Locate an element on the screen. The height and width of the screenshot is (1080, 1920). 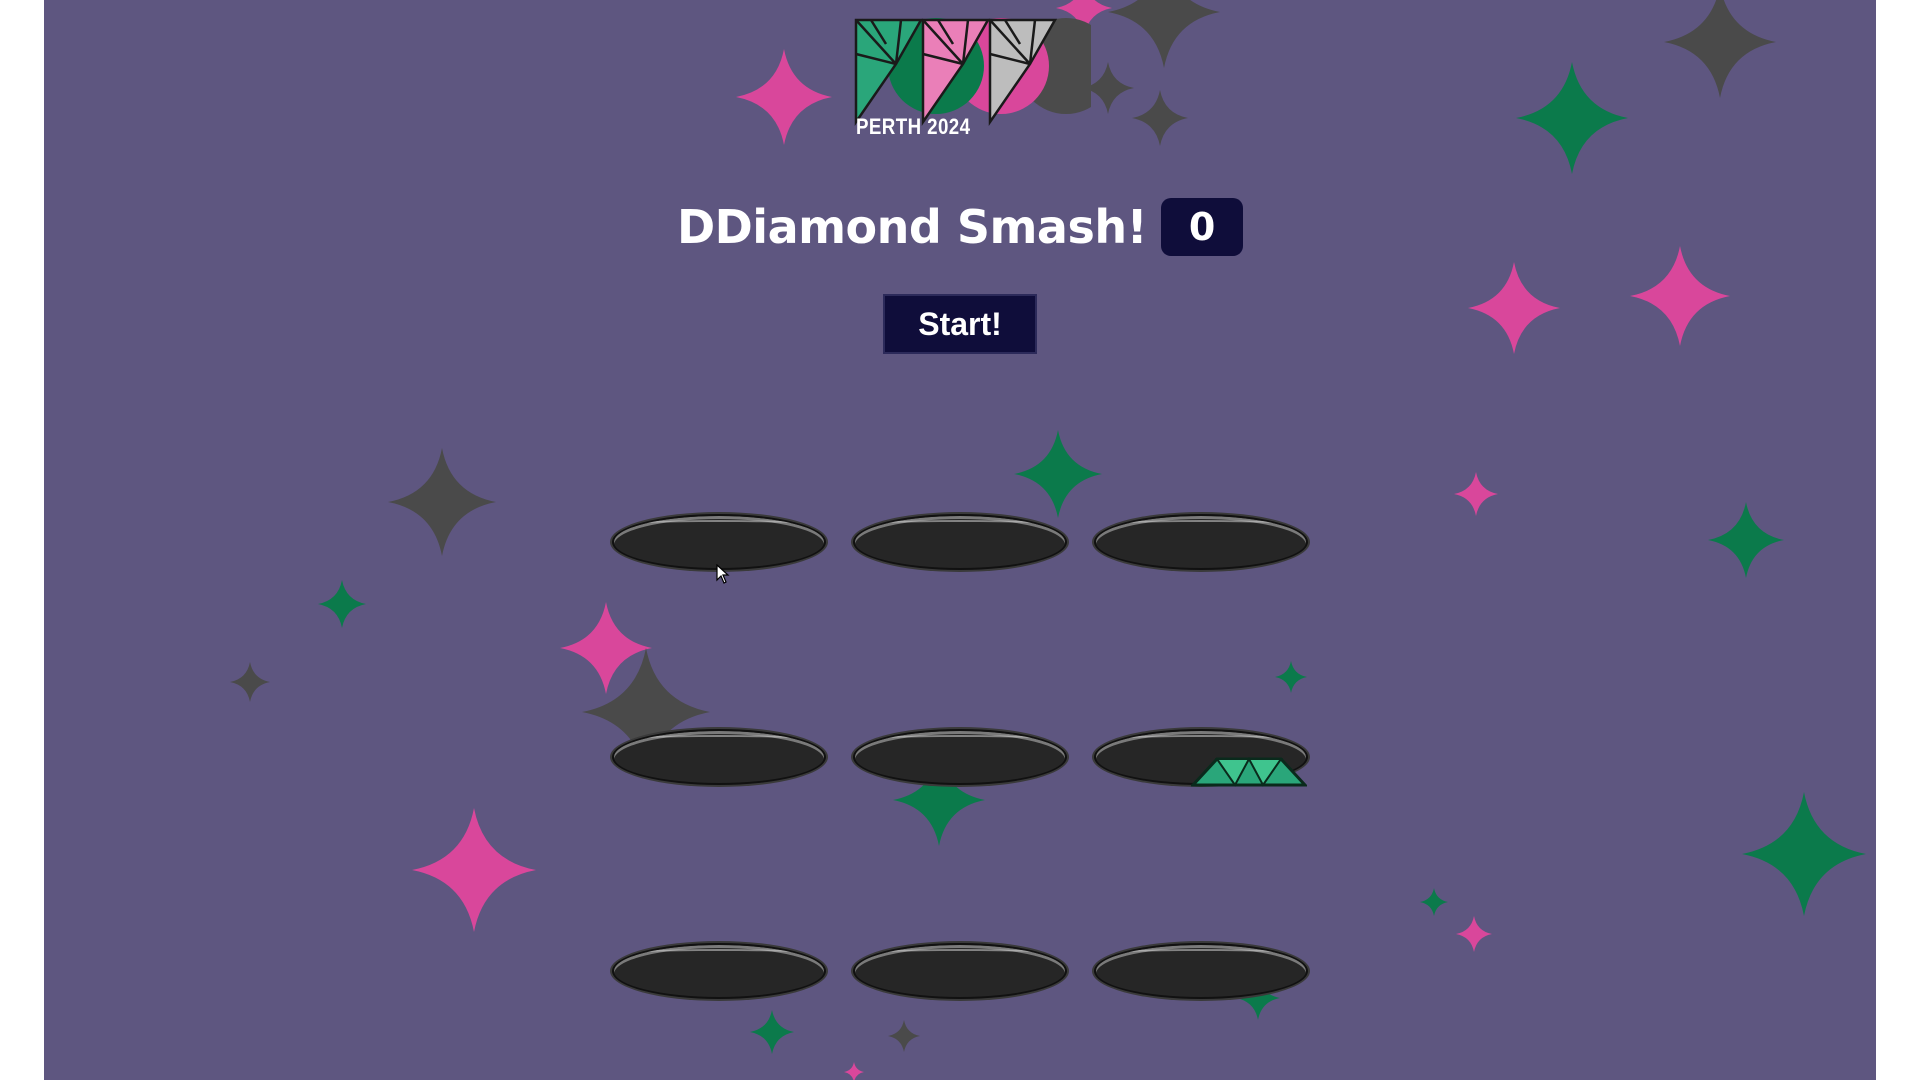
hole-r3-c2 is located at coordinates (960, 971).